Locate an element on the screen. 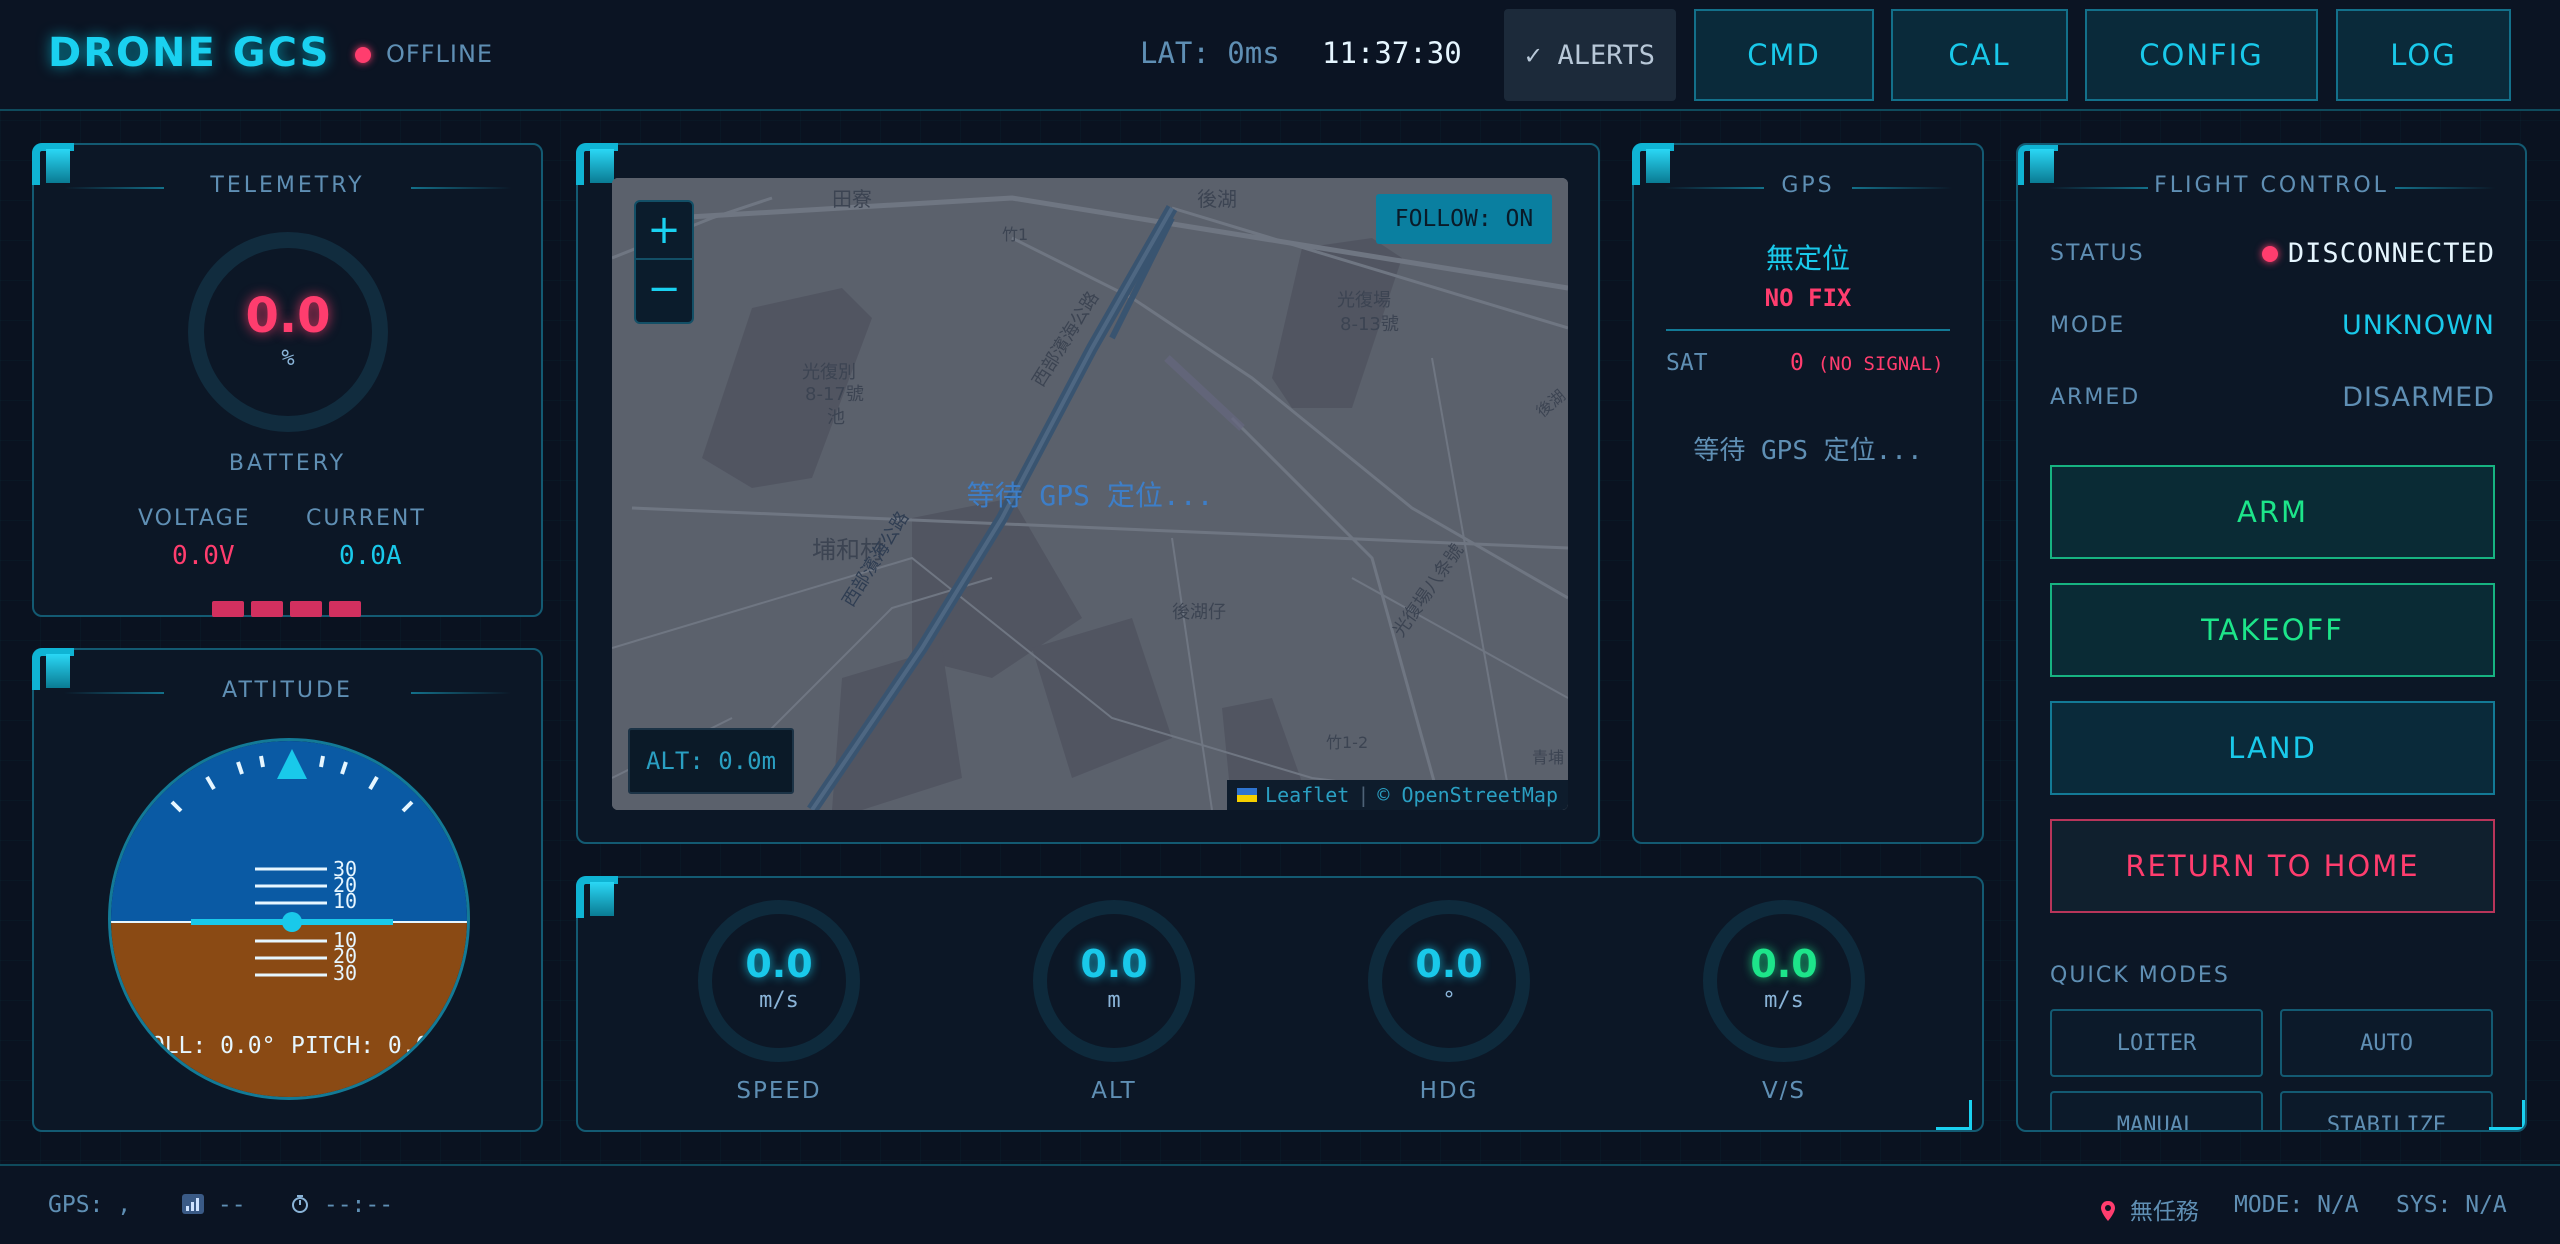  quick-mode-auto-button: AUTO is located at coordinates (2386, 1043).